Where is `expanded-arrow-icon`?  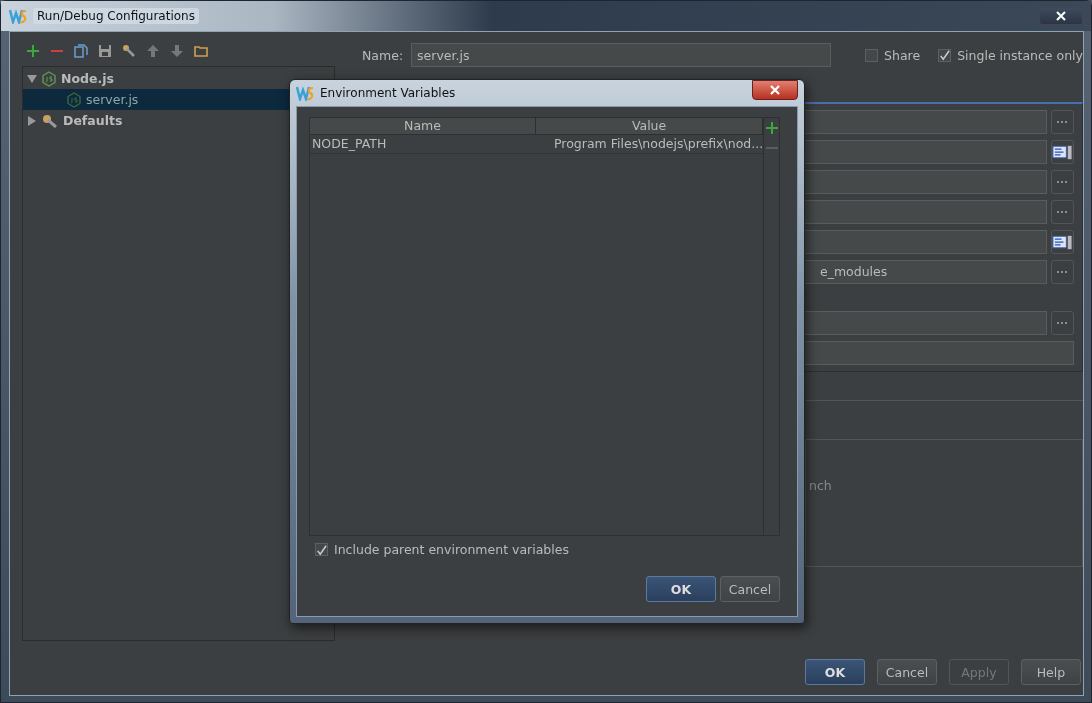
expanded-arrow-icon is located at coordinates (32, 78).